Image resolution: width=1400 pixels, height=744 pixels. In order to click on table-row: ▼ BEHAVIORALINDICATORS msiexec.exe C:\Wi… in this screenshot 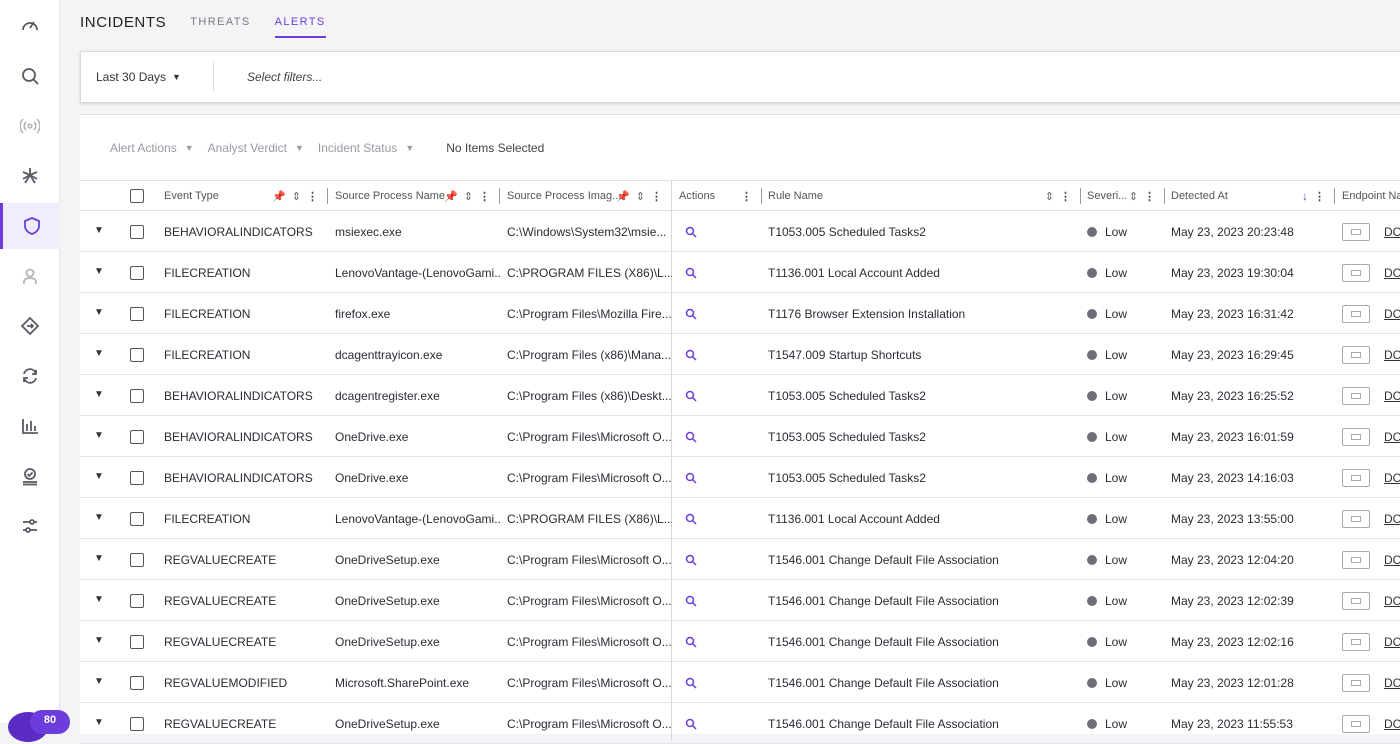, I will do `click(740, 231)`.